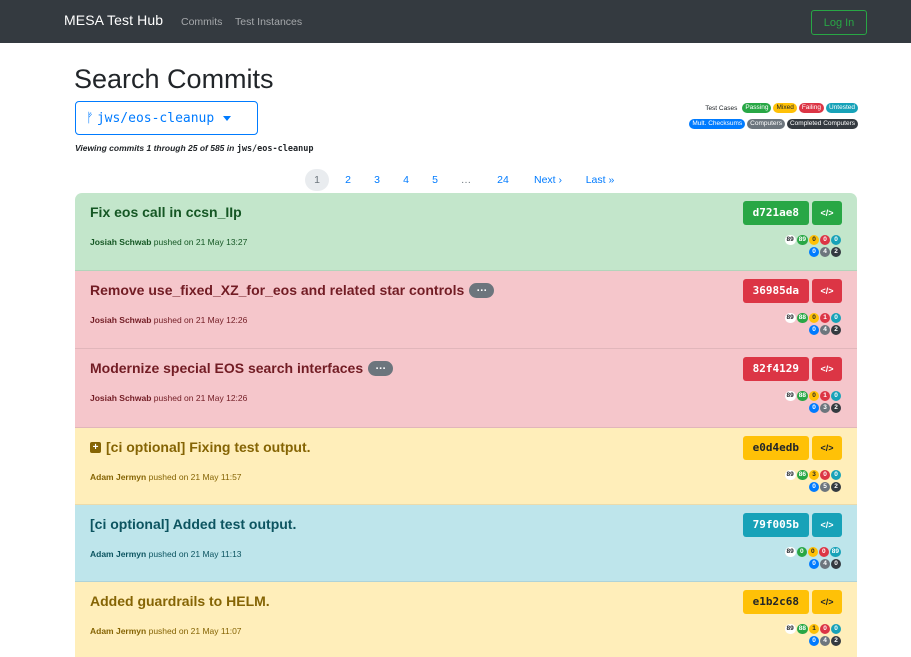 This screenshot has width=911, height=657. I want to click on computer-counts: 0 4 0, so click(825, 564).